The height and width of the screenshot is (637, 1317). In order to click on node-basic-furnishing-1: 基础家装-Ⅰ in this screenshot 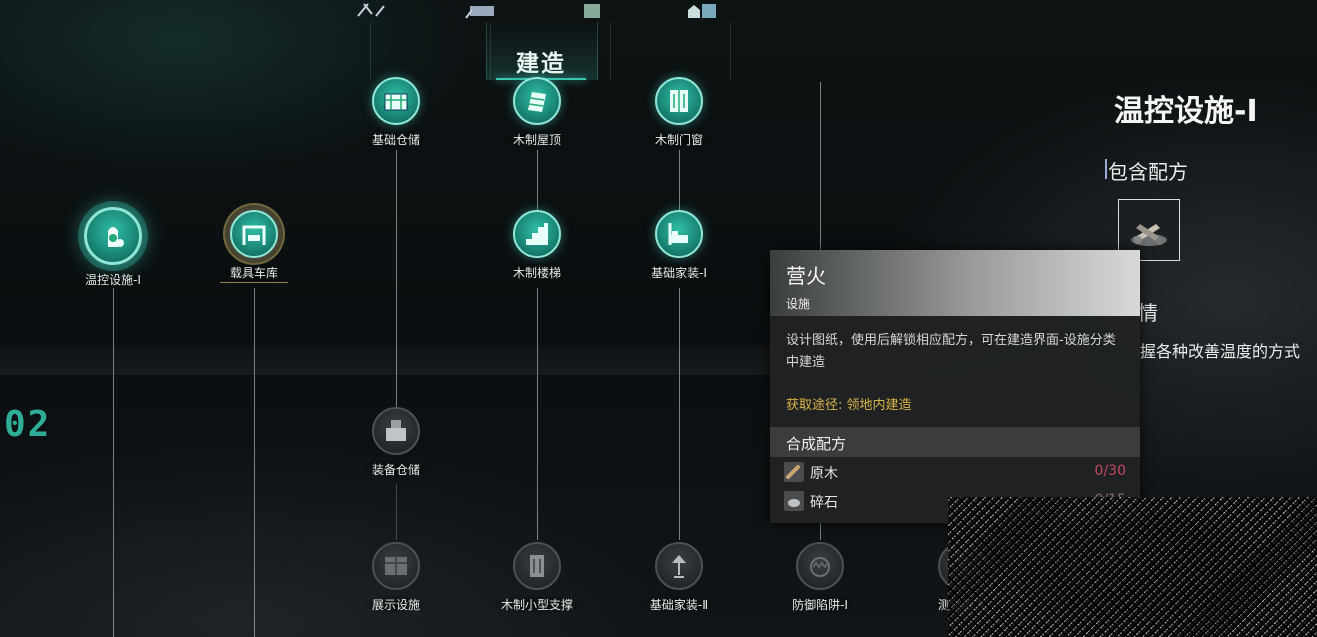, I will do `click(679, 246)`.